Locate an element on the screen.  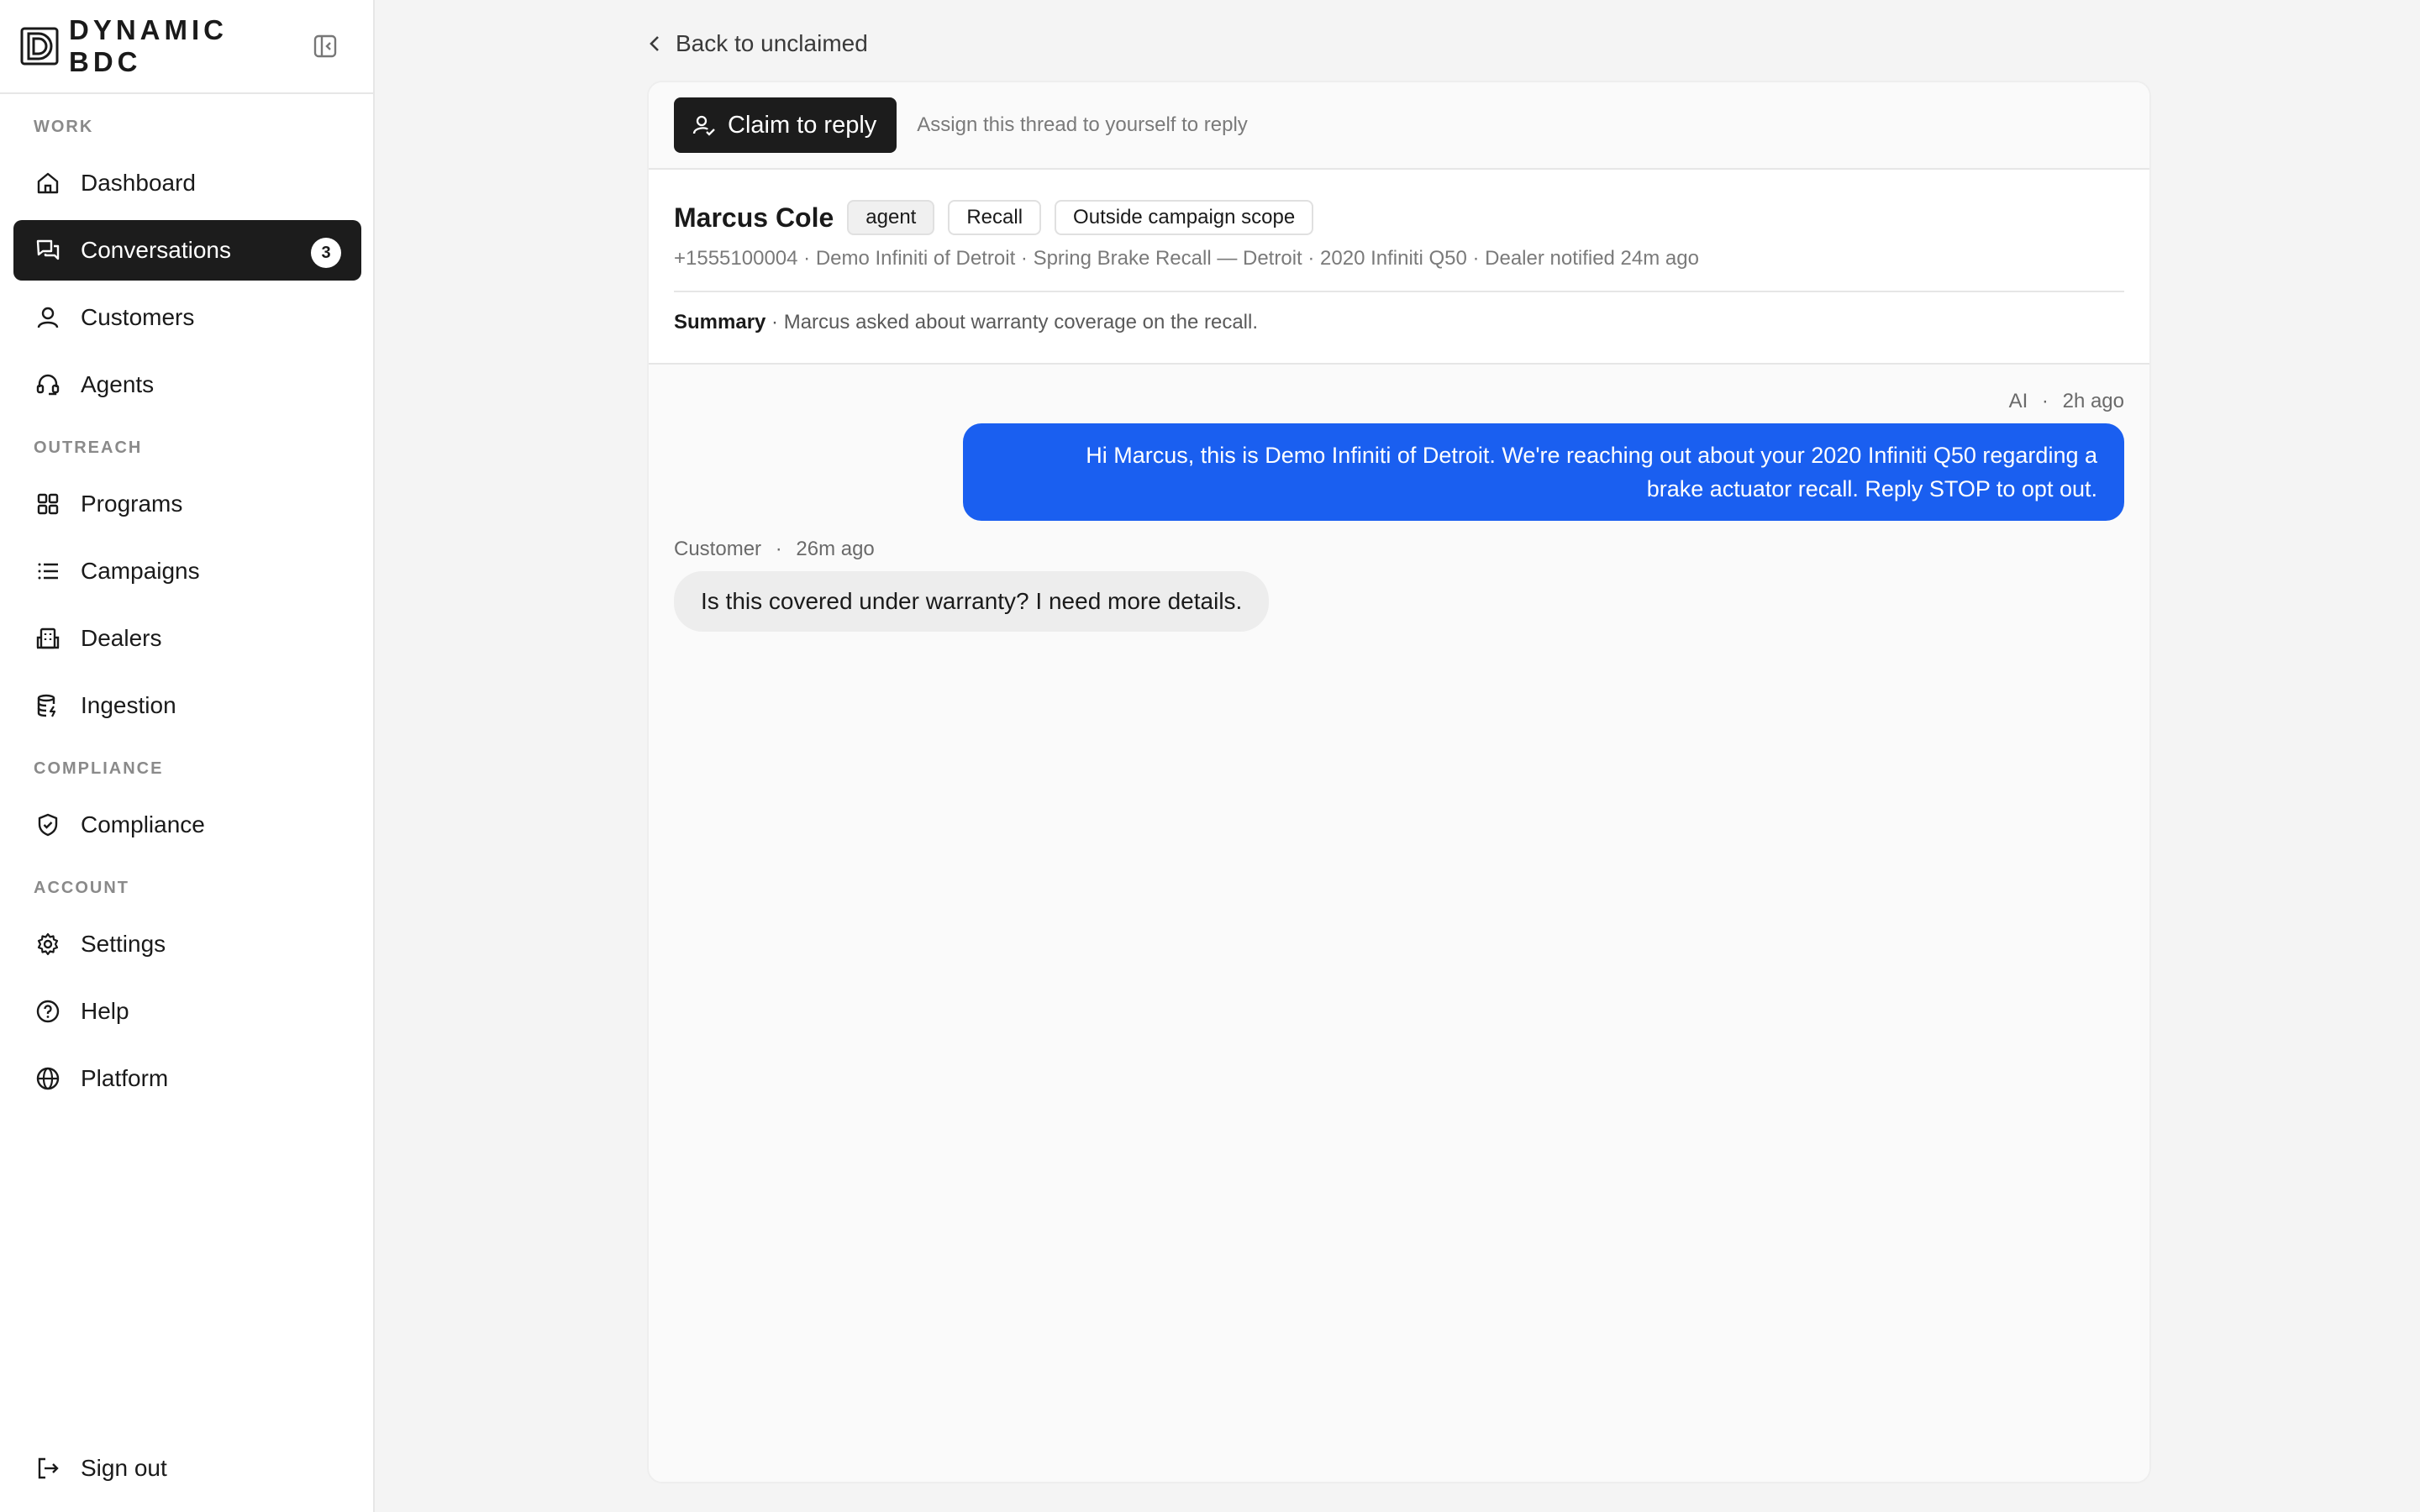
sidebar-item-label: Campaigns is located at coordinates (140, 571).